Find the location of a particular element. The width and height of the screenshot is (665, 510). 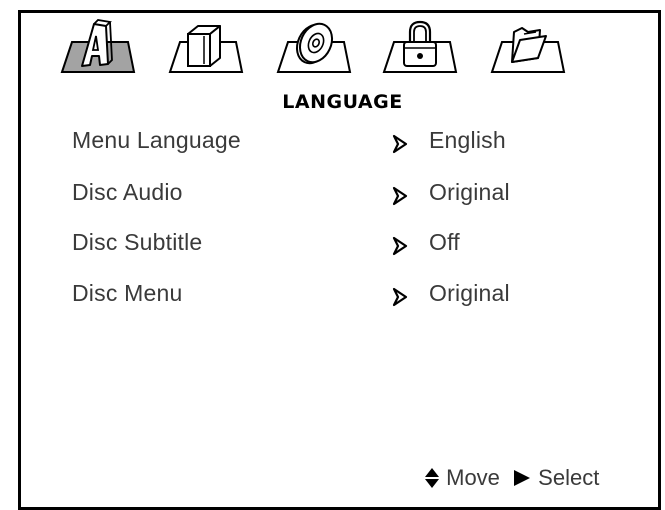

category-tabs is located at coordinates (310, 48).